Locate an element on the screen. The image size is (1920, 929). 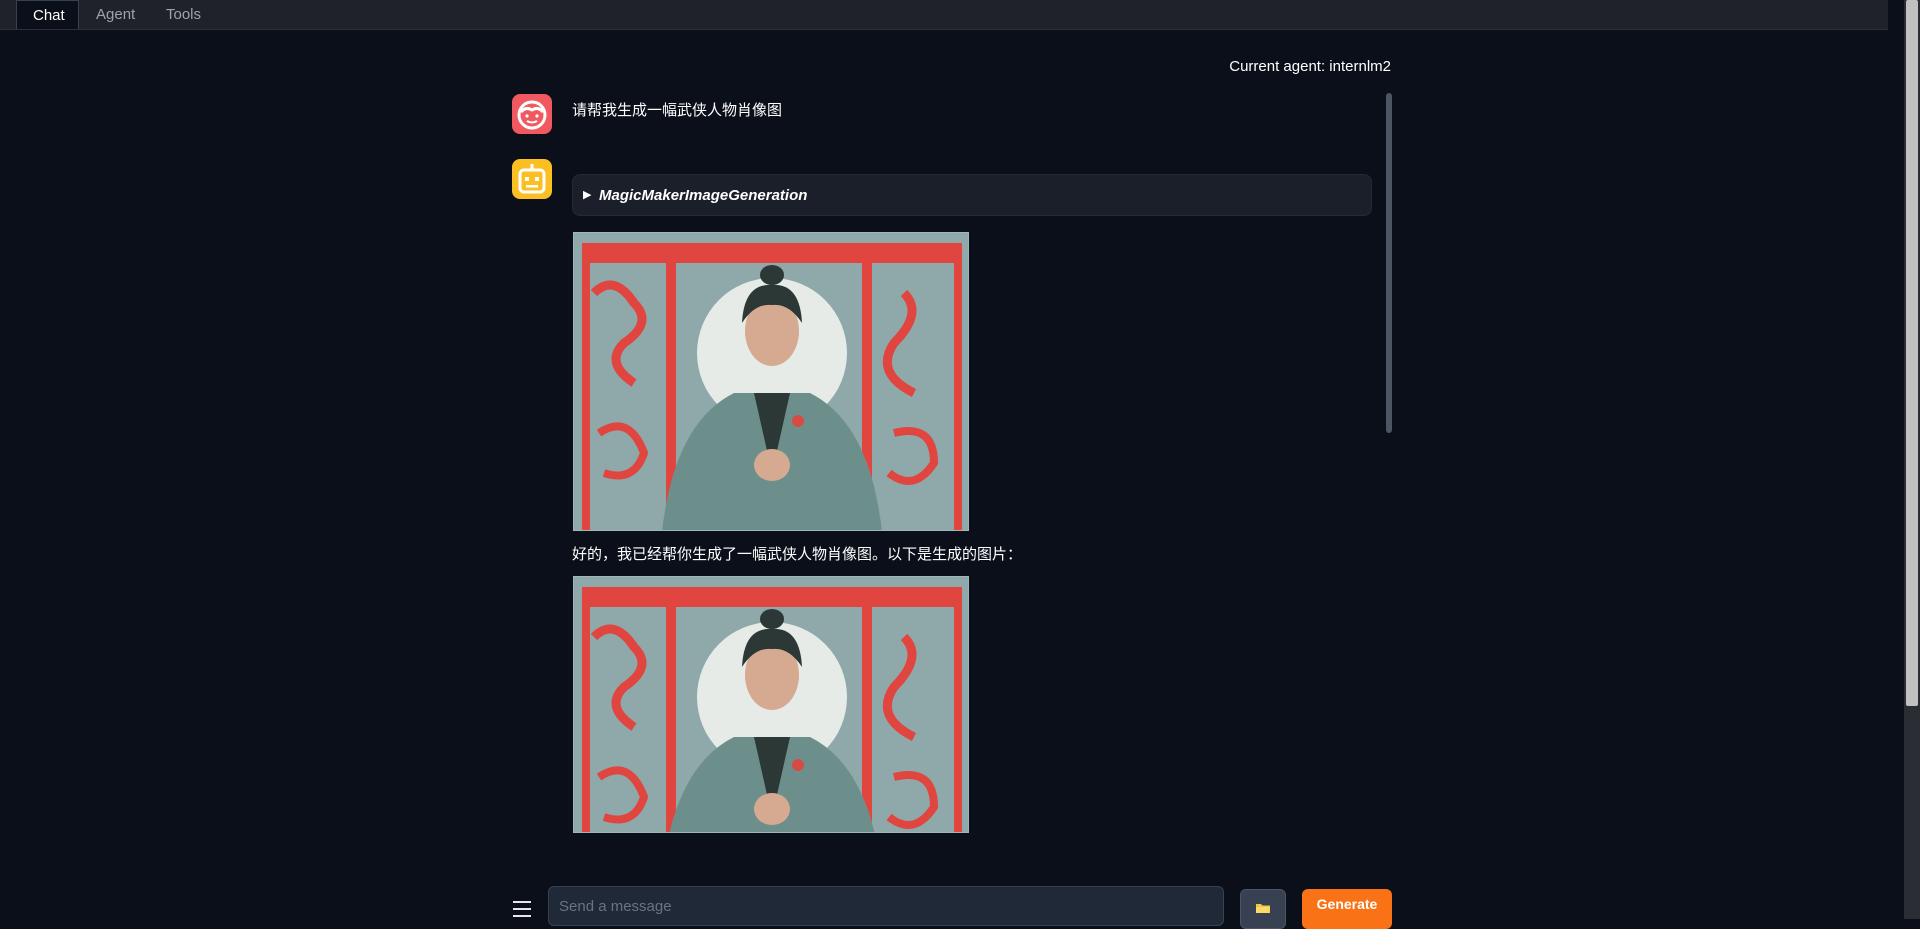
tab-chat: Chat is located at coordinates (47, 14).